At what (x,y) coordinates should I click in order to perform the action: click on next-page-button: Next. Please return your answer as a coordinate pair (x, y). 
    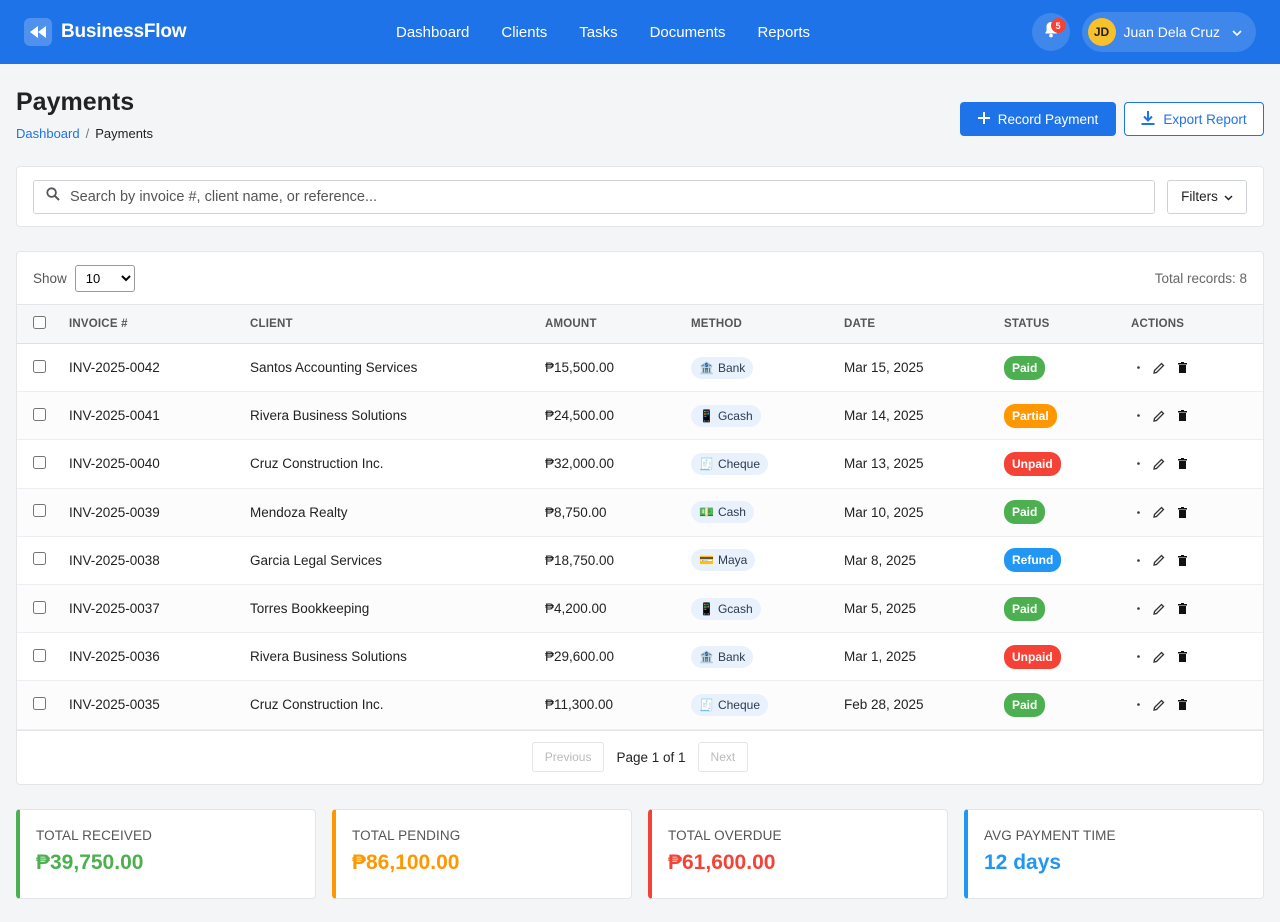
    Looking at the image, I should click on (723, 757).